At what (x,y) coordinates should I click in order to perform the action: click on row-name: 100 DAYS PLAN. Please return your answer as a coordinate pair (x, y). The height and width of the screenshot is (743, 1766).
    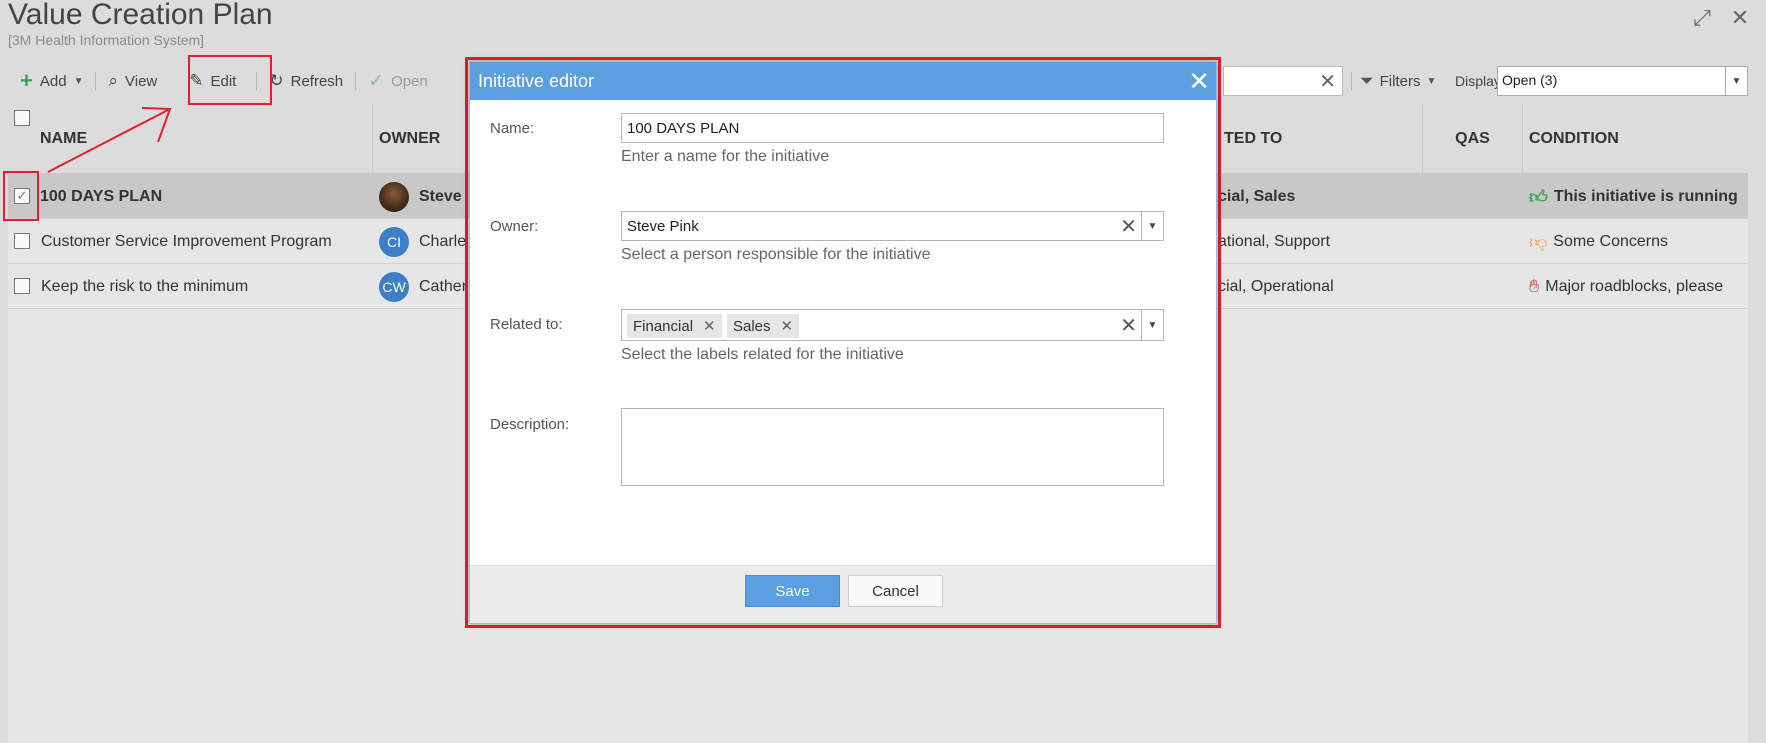
    Looking at the image, I should click on (101, 196).